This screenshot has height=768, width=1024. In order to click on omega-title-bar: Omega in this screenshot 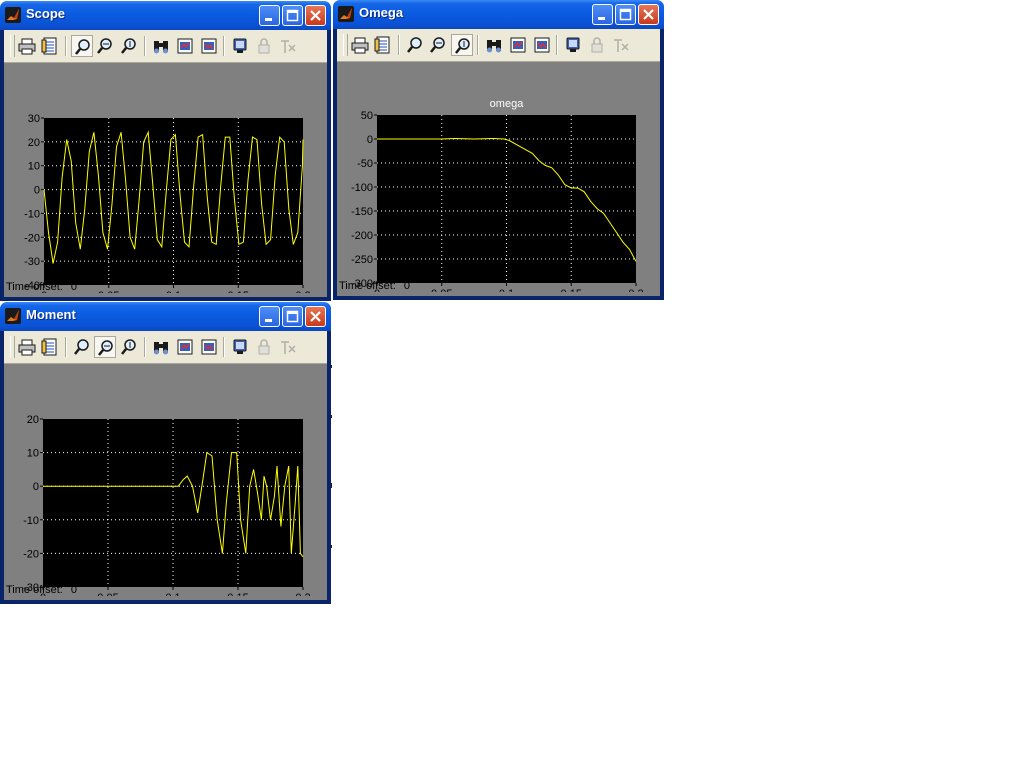, I will do `click(498, 14)`.